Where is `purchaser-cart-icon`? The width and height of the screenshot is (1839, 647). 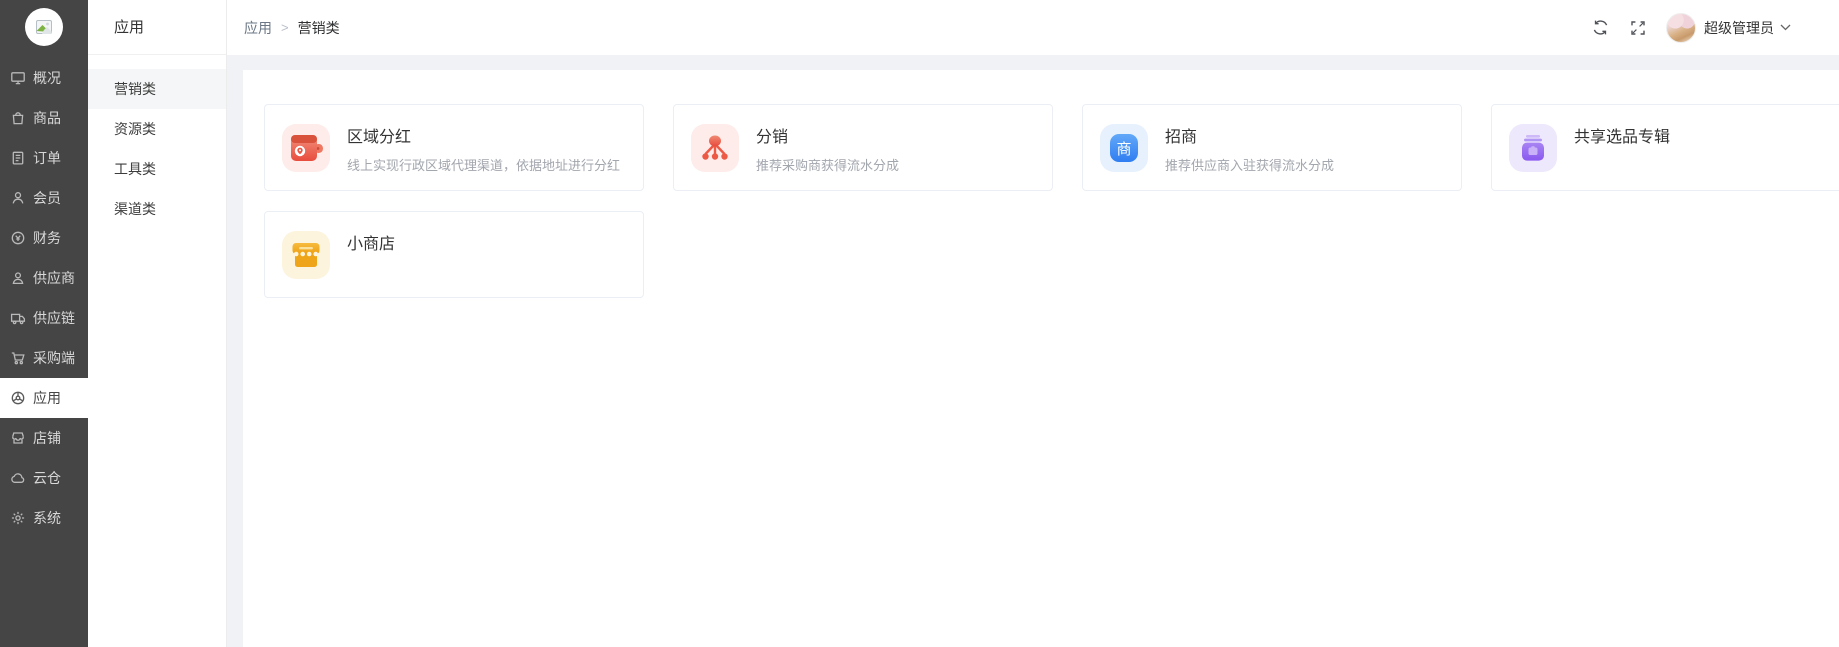 purchaser-cart-icon is located at coordinates (18, 358).